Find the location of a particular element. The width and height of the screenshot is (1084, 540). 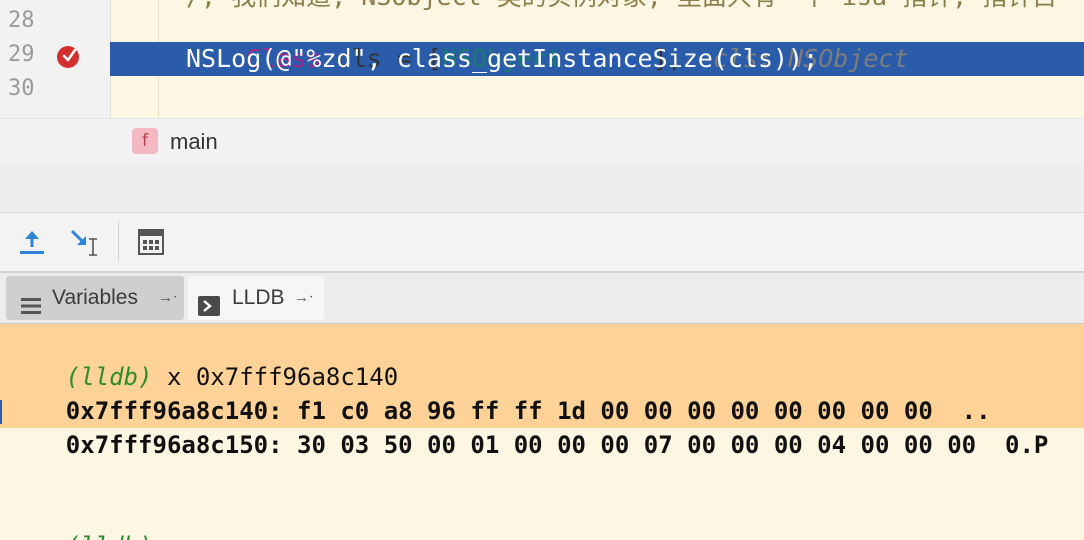

memory-ascii: 0.P is located at coordinates (1012, 445).